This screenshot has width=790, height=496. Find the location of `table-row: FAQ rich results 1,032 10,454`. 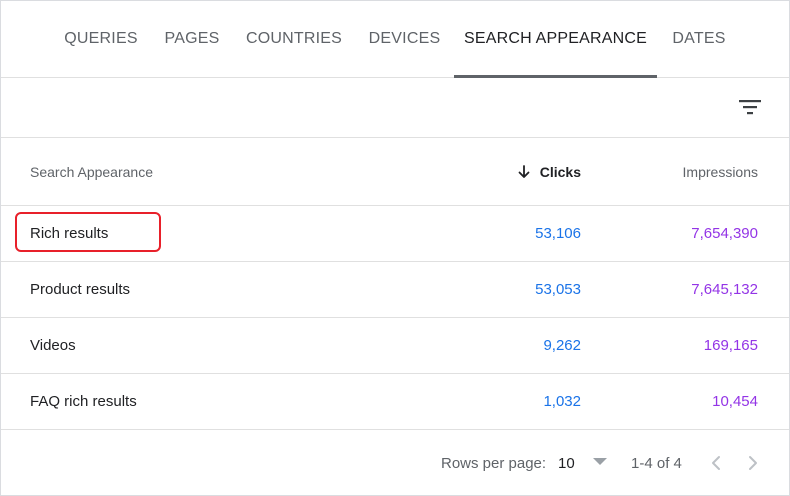

table-row: FAQ rich results 1,032 10,454 is located at coordinates (395, 402).